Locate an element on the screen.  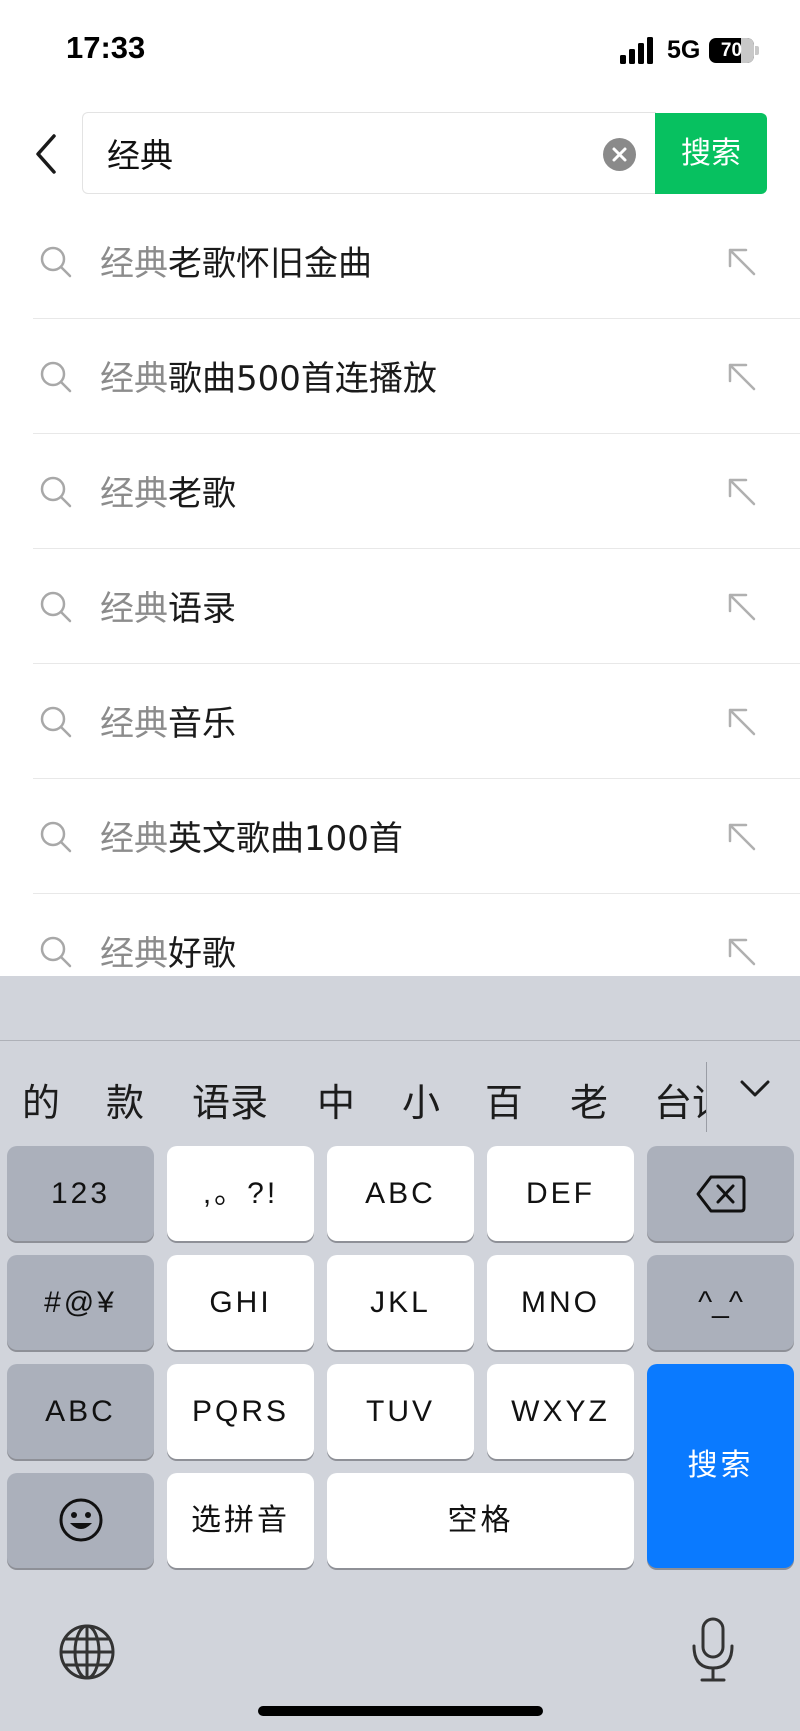
emoji-key is located at coordinates (80, 1520).